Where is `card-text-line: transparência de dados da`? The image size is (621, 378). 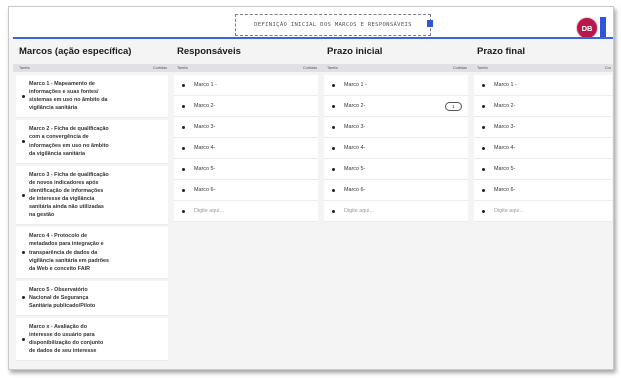 card-text-line: transparência de dados da is located at coordinates (63, 252).